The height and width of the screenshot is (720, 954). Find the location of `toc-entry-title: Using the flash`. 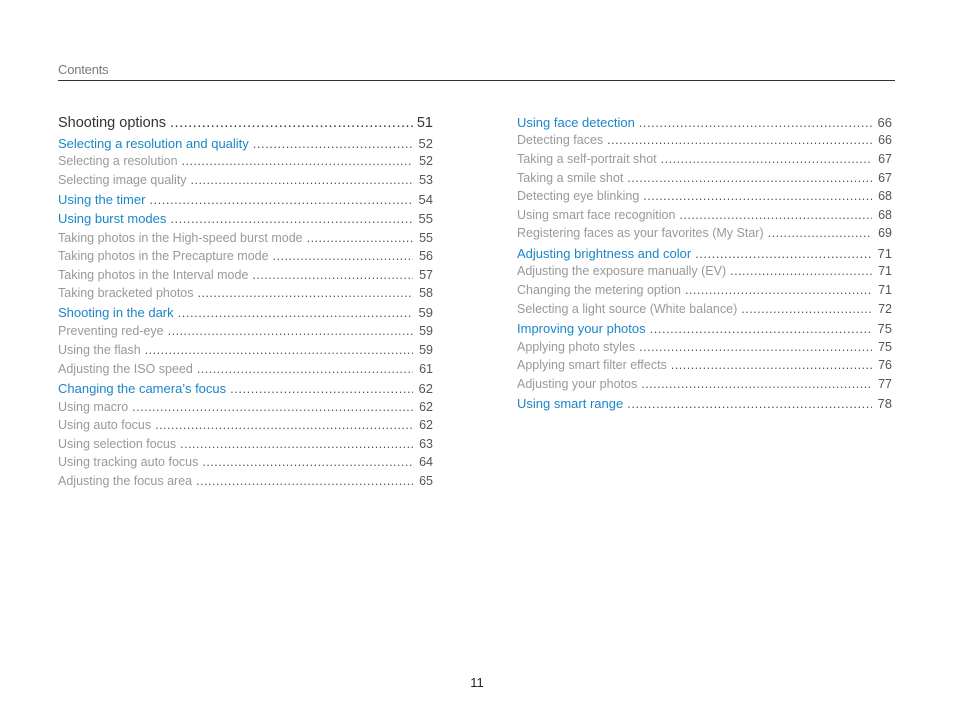

toc-entry-title: Using the flash is located at coordinates (99, 350).